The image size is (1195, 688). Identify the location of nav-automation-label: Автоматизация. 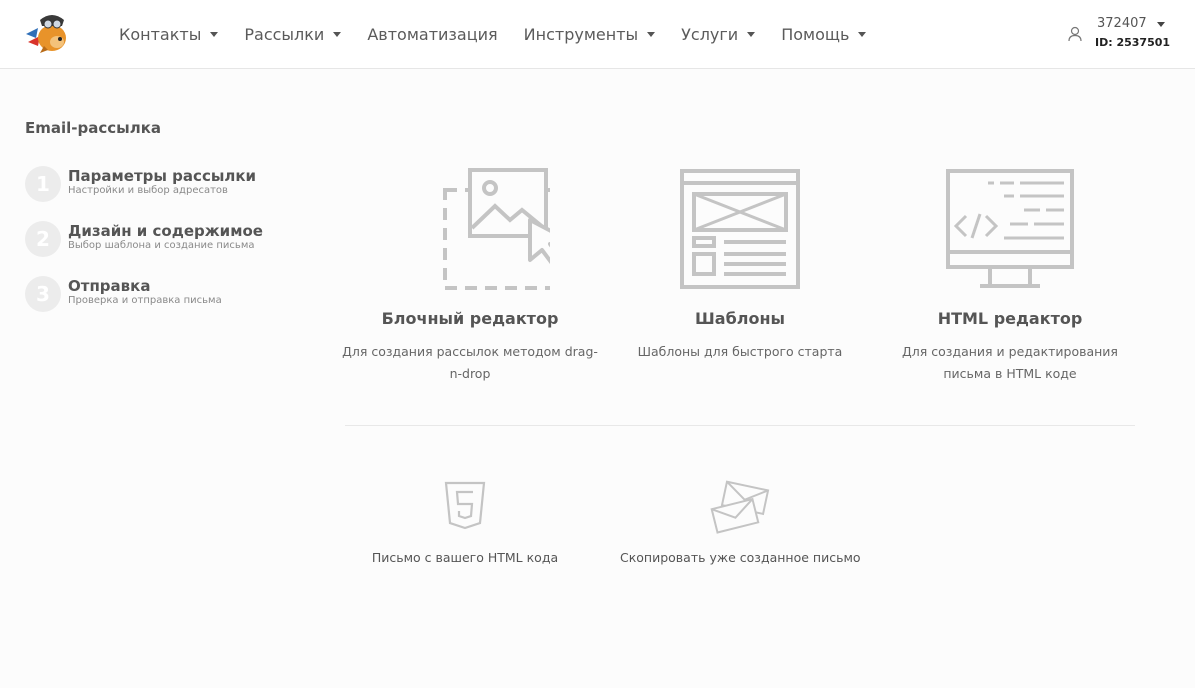
(432, 34).